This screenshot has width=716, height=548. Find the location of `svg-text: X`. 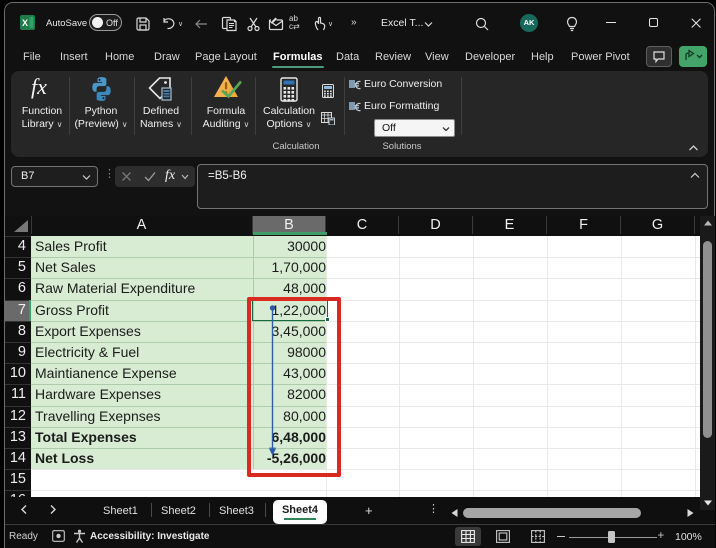

svg-text: X is located at coordinates (25, 23).